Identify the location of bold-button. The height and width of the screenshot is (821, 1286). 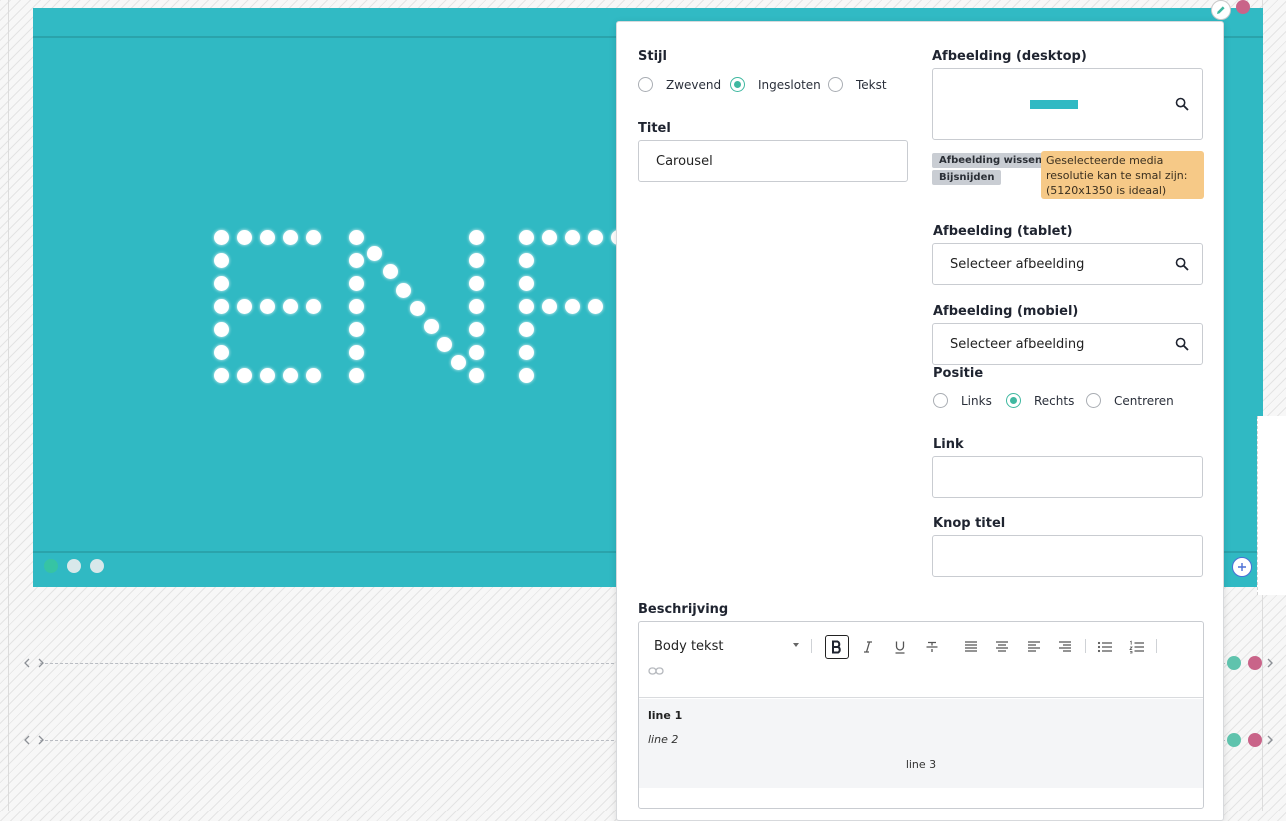
(837, 647).